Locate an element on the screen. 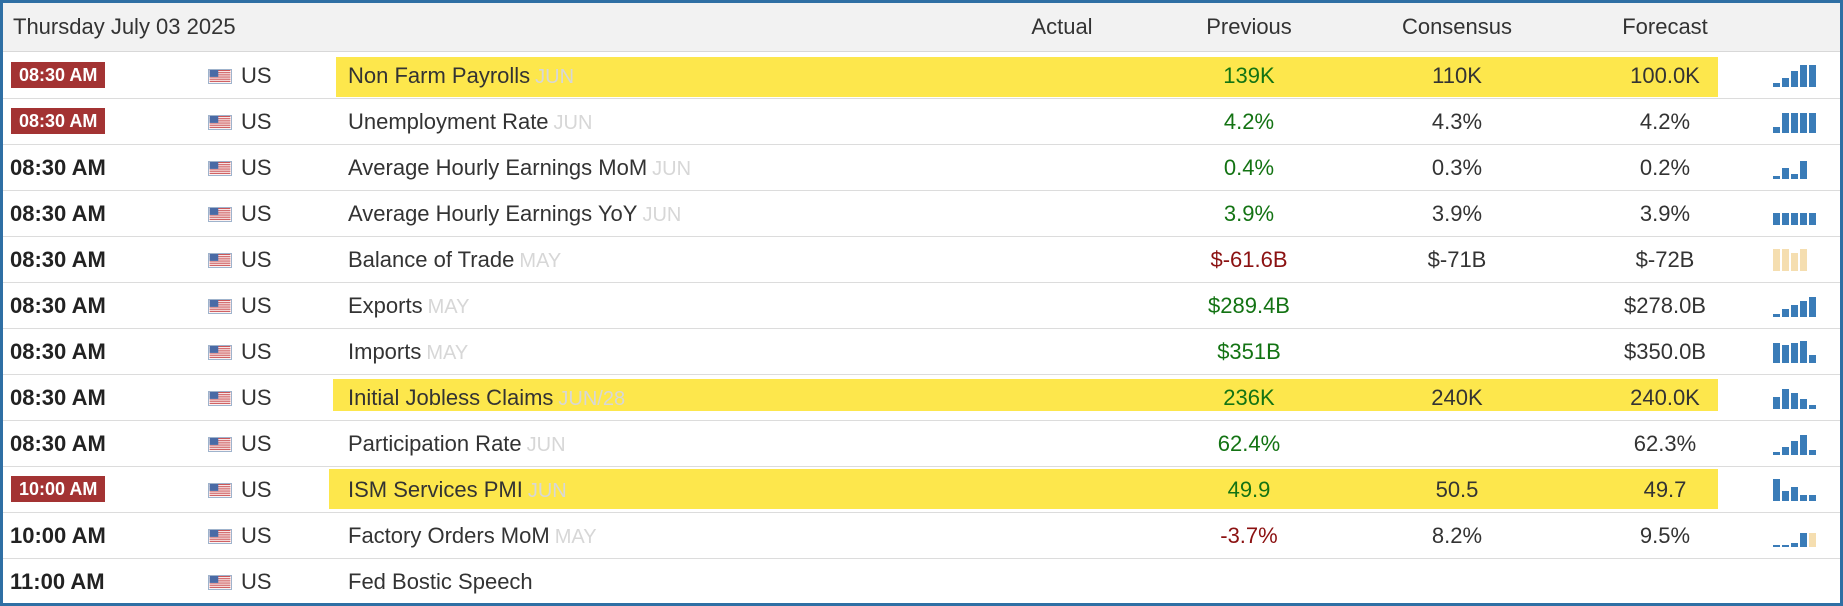  event-name-text: Exports is located at coordinates (385, 305).